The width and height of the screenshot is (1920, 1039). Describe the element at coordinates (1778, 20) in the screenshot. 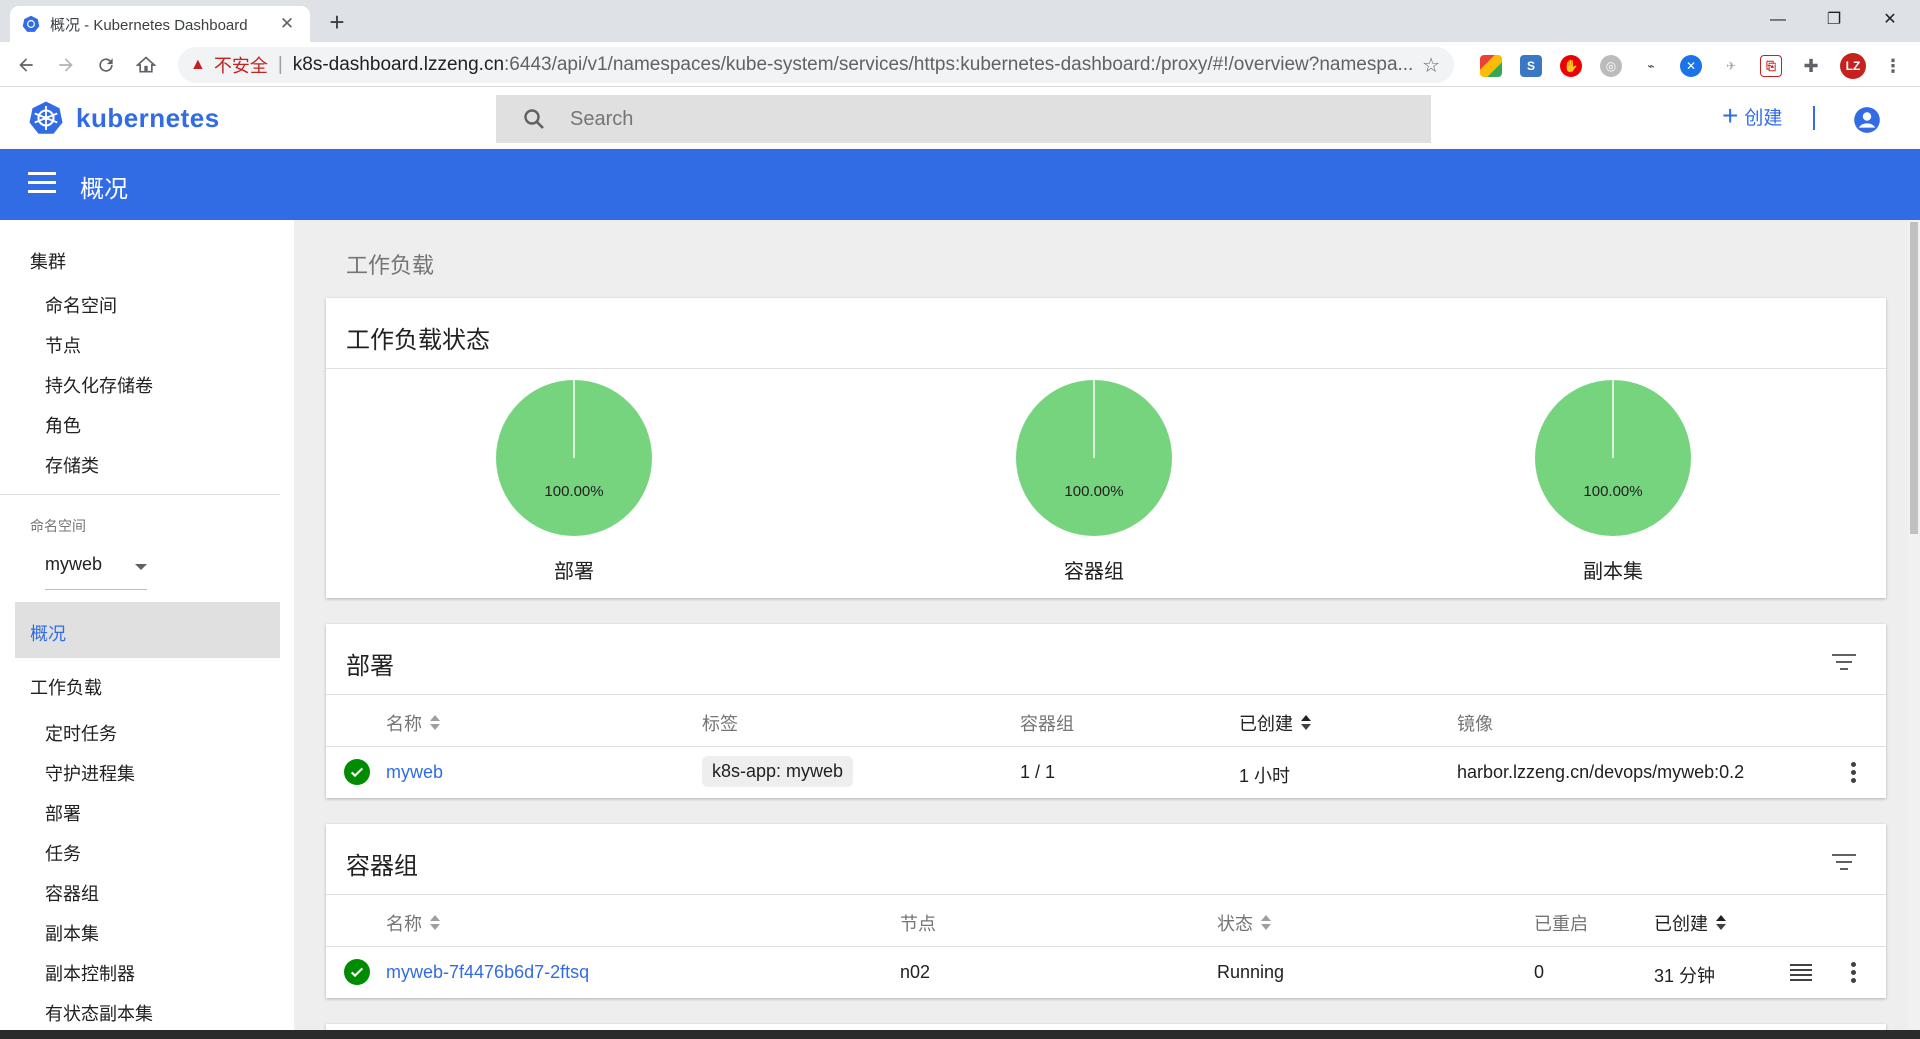

I see `minimize-icon: —` at that location.